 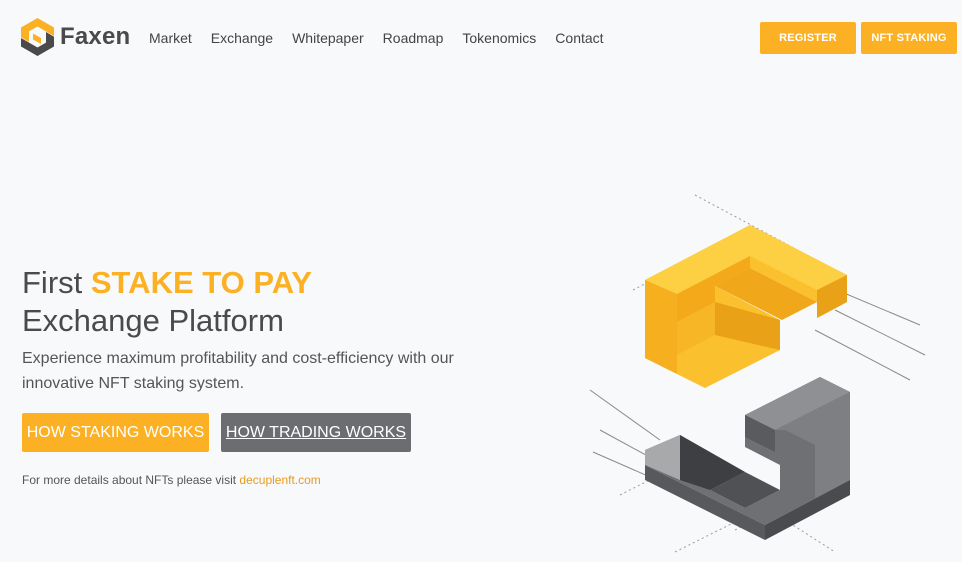 What do you see at coordinates (167, 302) in the screenshot?
I see `hero-title: First STAKE TO PAY Exchange Platform` at bounding box center [167, 302].